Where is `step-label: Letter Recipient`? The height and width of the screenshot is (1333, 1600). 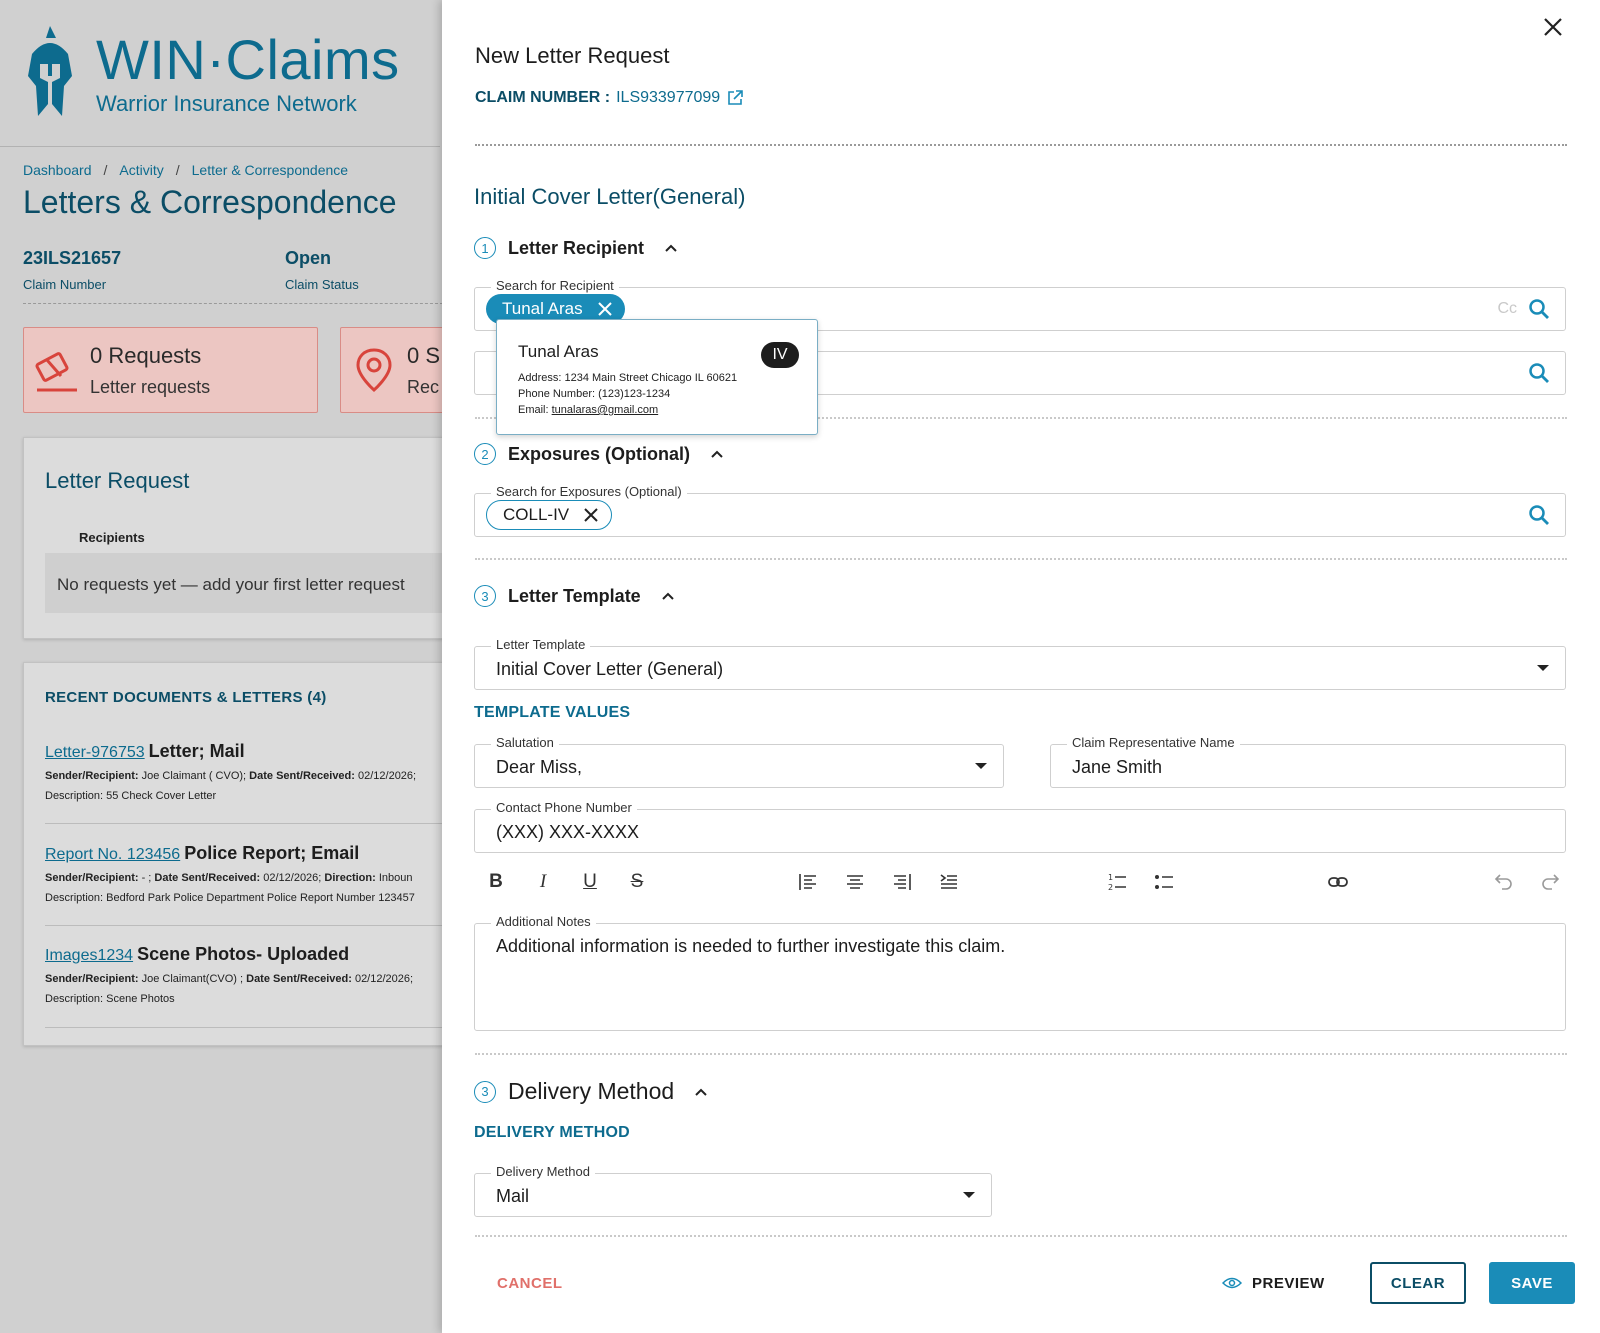 step-label: Letter Recipient is located at coordinates (576, 247).